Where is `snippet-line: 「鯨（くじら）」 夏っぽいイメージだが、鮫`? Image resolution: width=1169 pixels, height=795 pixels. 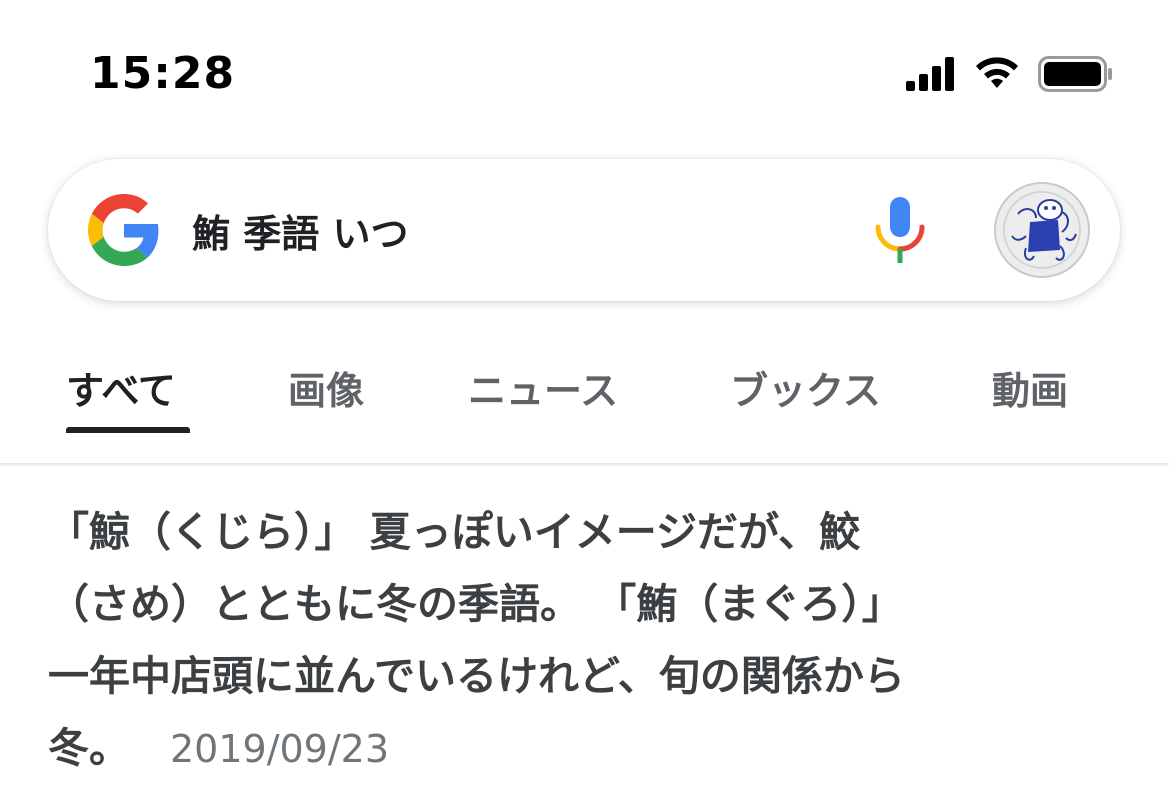
snippet-line: 「鯨（くじら）」 夏っぽいイメージだが、鮫 is located at coordinates (454, 532).